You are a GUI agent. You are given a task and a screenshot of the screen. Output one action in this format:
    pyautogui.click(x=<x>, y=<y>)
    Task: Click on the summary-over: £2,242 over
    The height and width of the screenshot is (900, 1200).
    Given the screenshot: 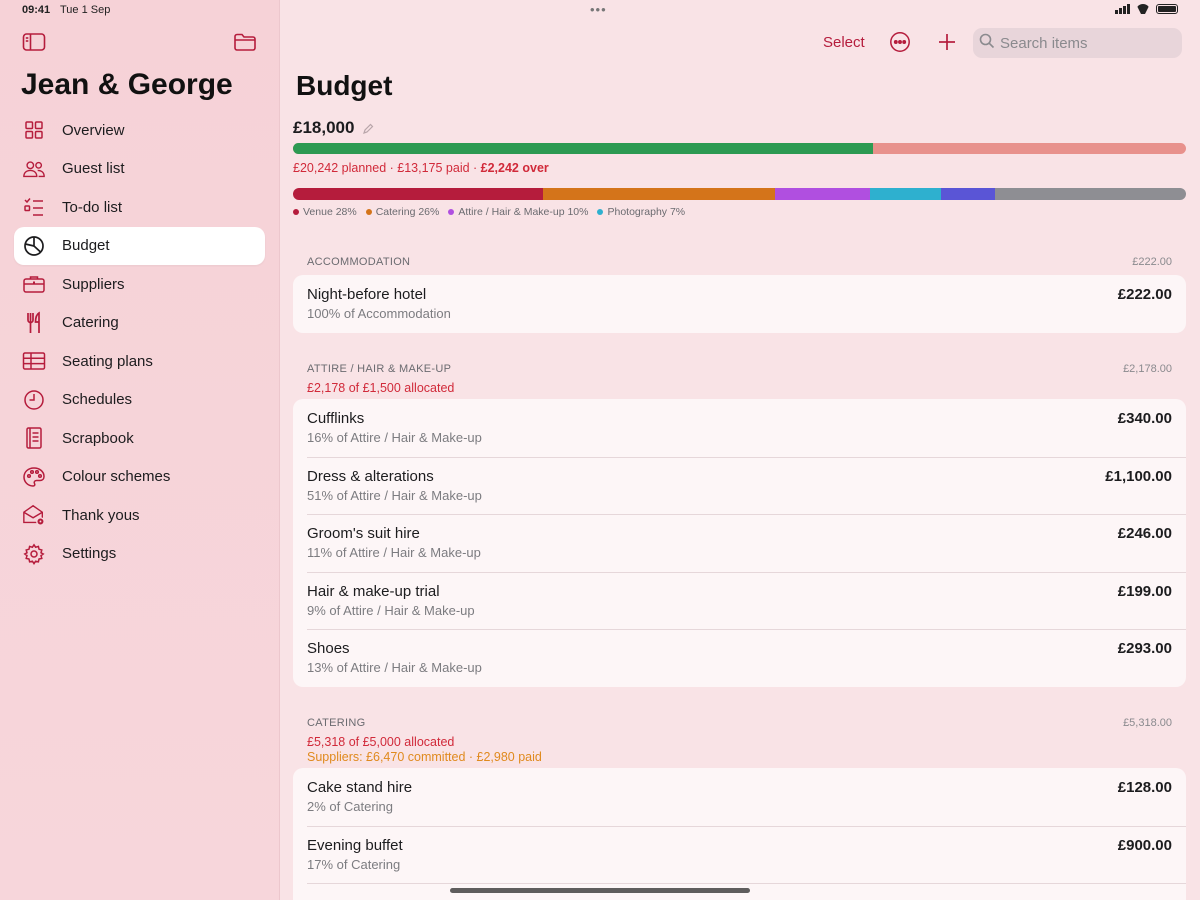 What is the action you would take?
    pyautogui.click(x=514, y=168)
    